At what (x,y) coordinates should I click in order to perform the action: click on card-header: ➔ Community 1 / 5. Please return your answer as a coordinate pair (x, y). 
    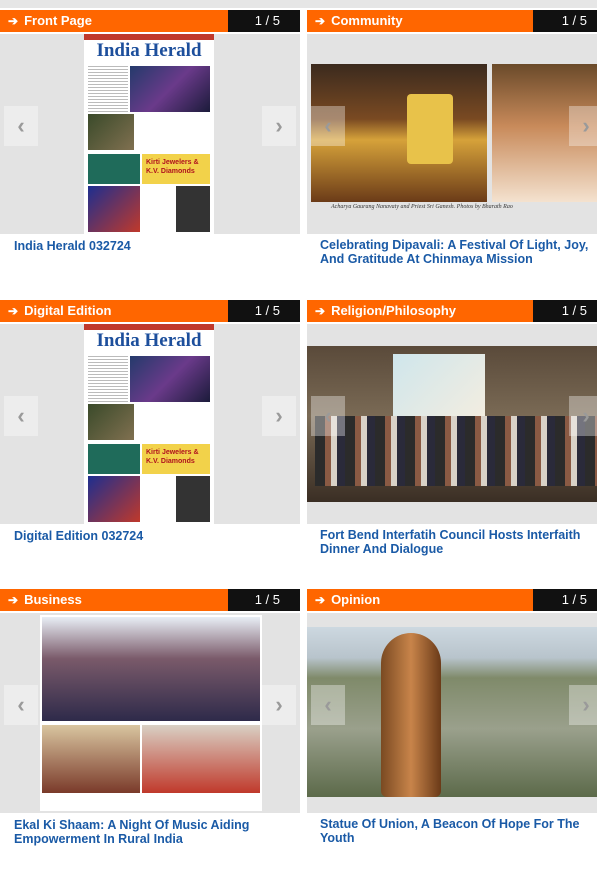
    Looking at the image, I should click on (452, 21).